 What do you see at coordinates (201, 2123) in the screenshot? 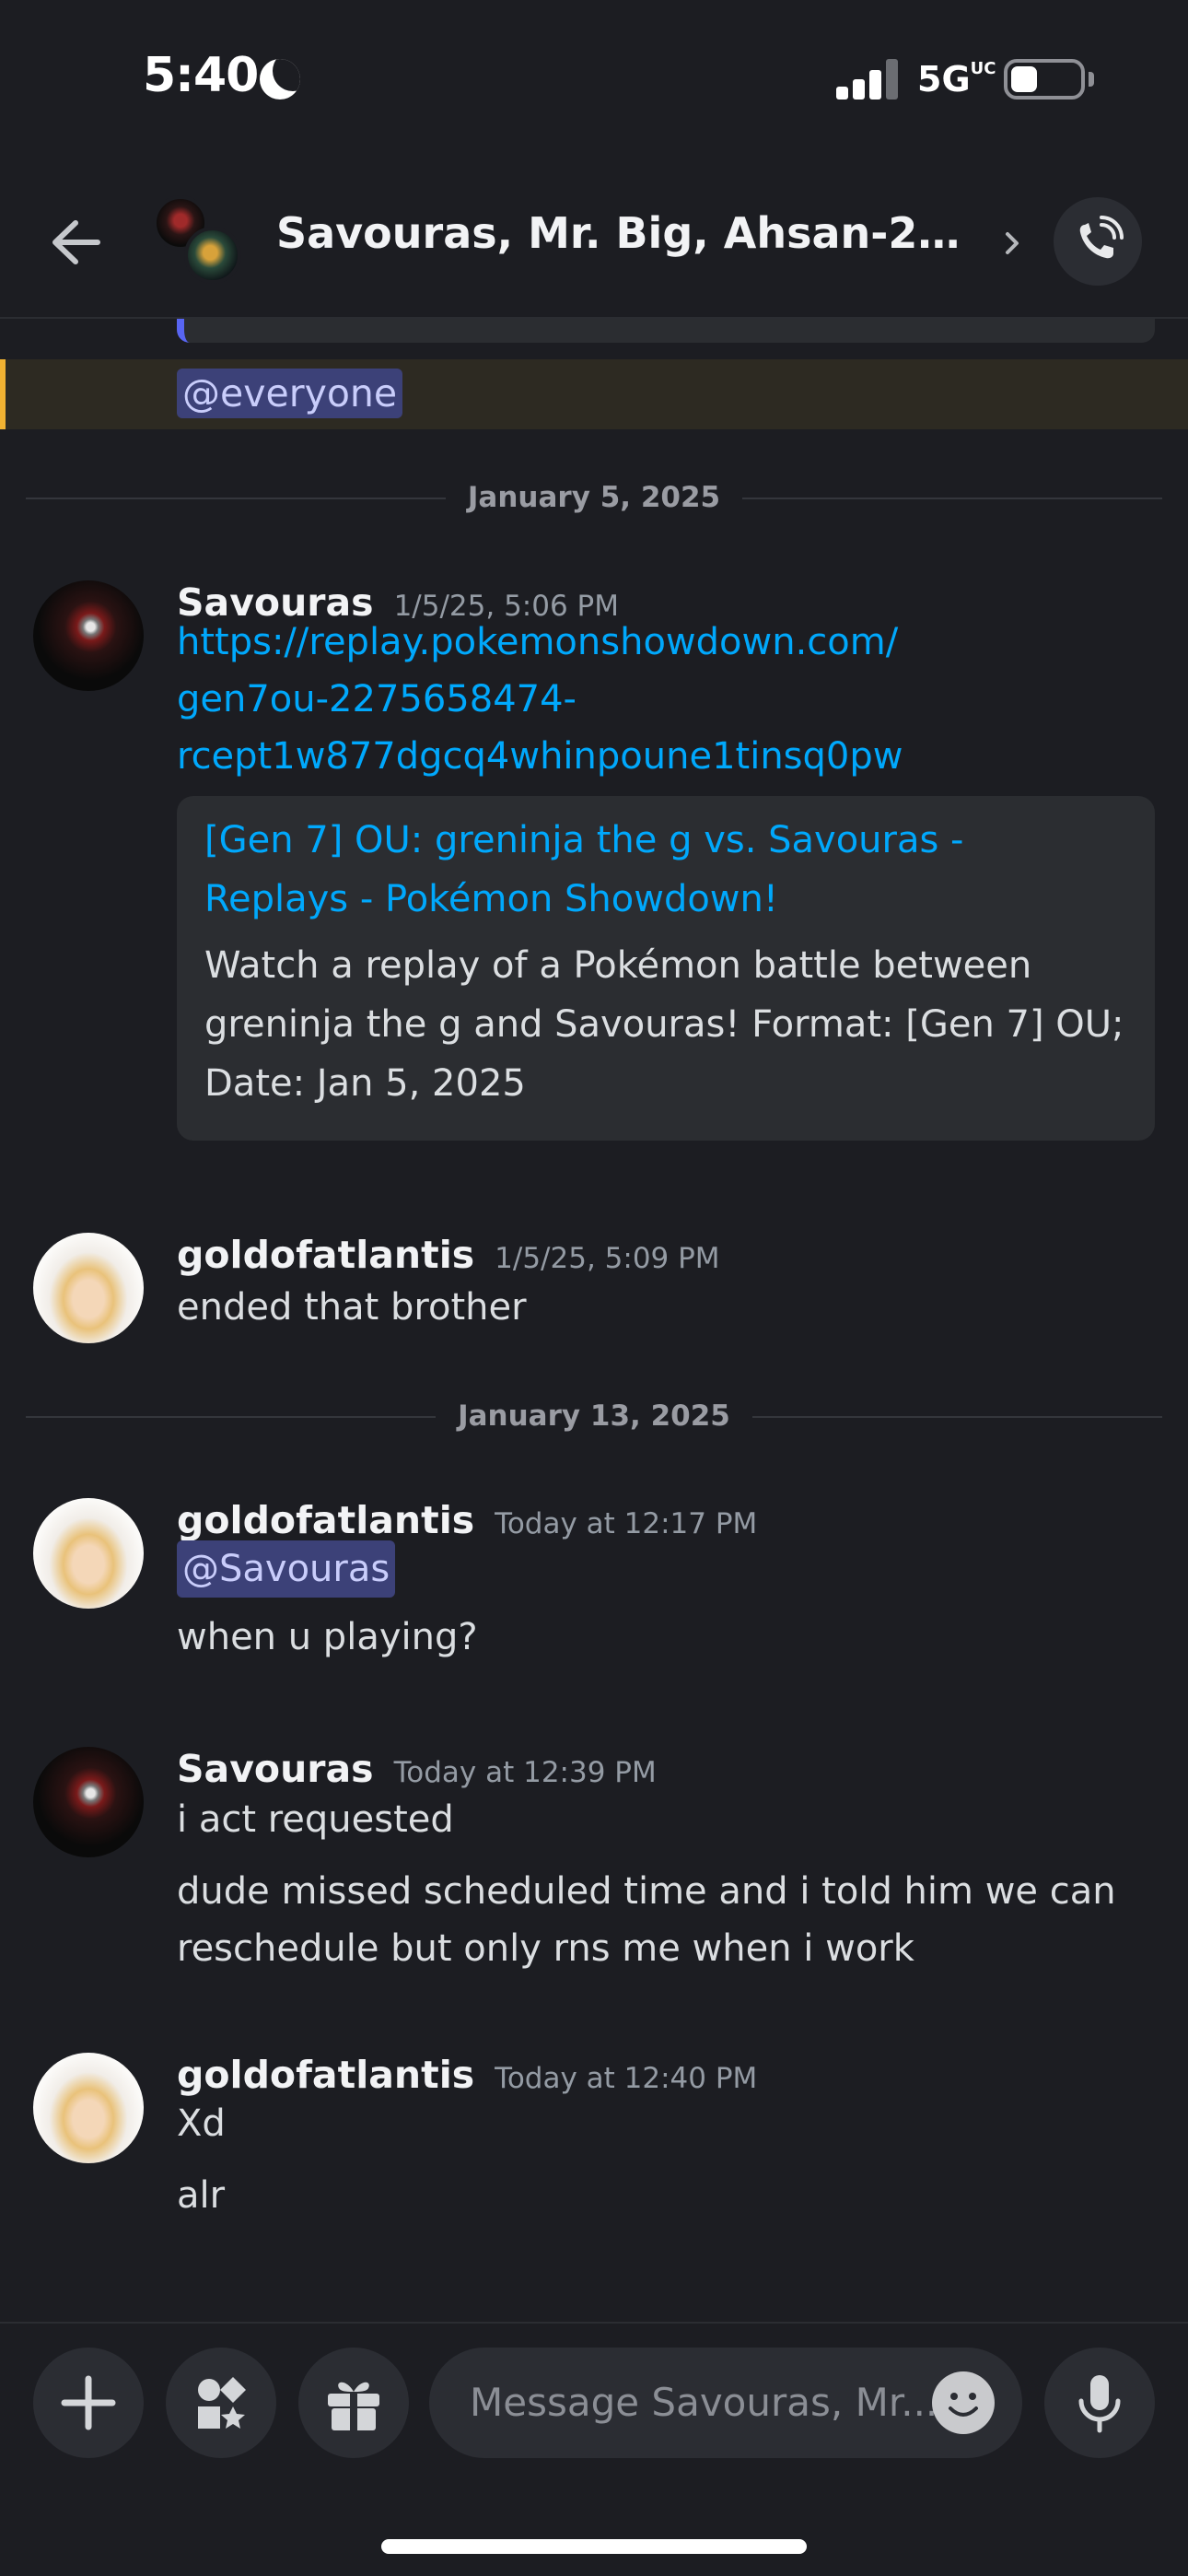
I see `message-text: Xd` at bounding box center [201, 2123].